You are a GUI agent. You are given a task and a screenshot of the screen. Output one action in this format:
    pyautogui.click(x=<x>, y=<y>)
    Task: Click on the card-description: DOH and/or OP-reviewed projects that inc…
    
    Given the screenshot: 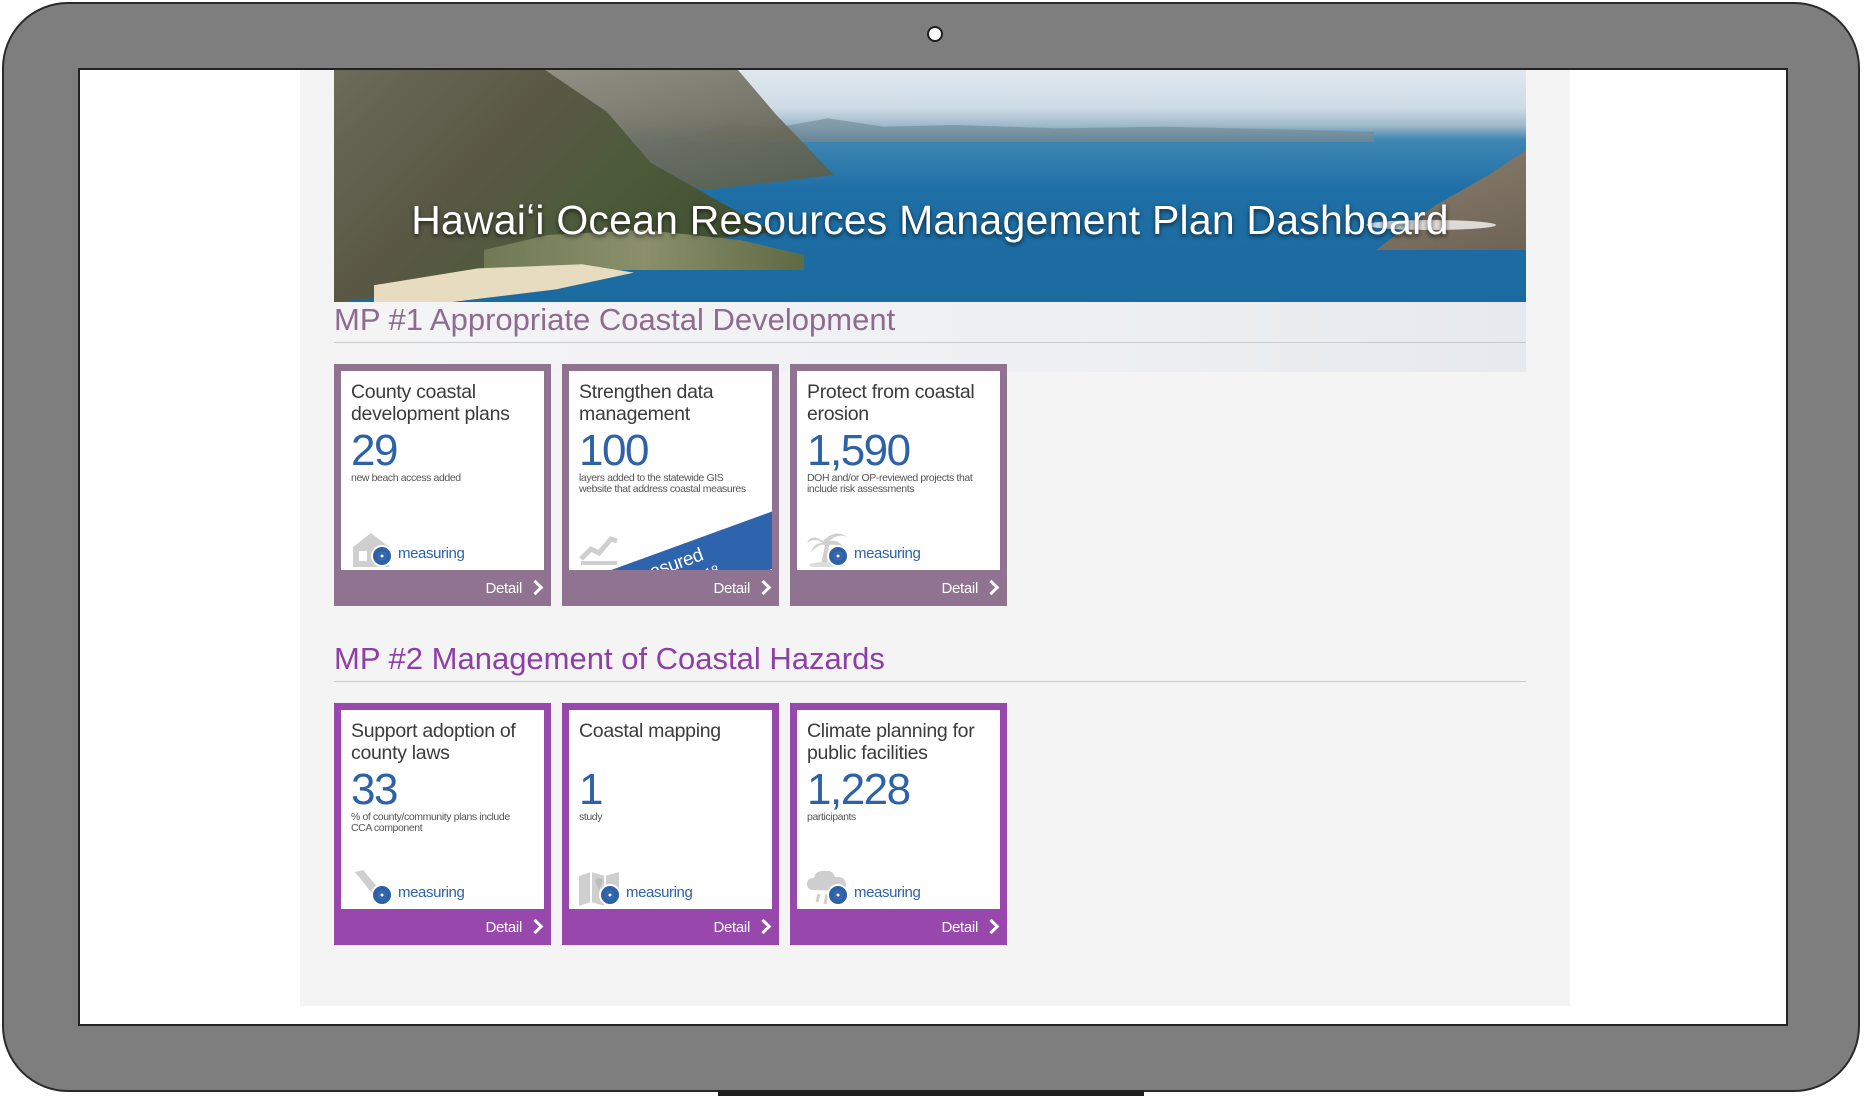 What is the action you would take?
    pyautogui.click(x=890, y=483)
    